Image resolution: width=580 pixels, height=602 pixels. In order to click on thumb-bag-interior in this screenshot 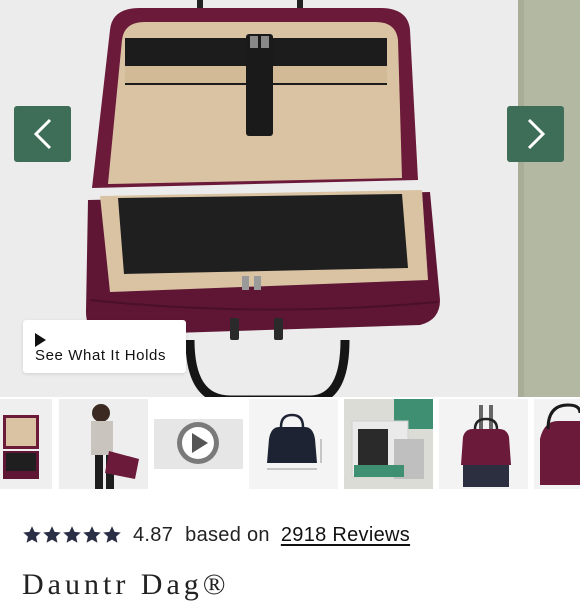, I will do `click(388, 444)`.